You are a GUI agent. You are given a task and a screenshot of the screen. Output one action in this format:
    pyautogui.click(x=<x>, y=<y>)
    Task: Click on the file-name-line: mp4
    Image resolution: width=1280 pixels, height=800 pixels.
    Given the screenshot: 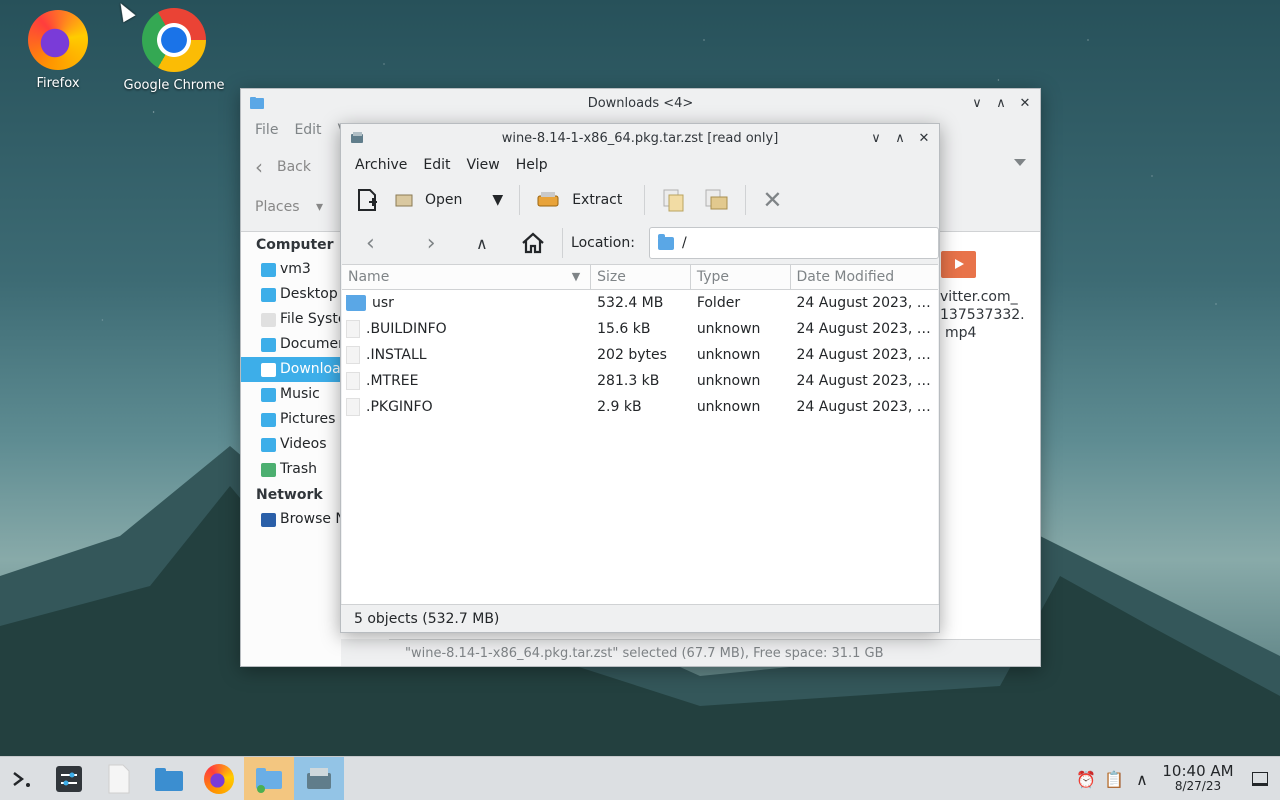 What is the action you would take?
    pyautogui.click(x=961, y=333)
    